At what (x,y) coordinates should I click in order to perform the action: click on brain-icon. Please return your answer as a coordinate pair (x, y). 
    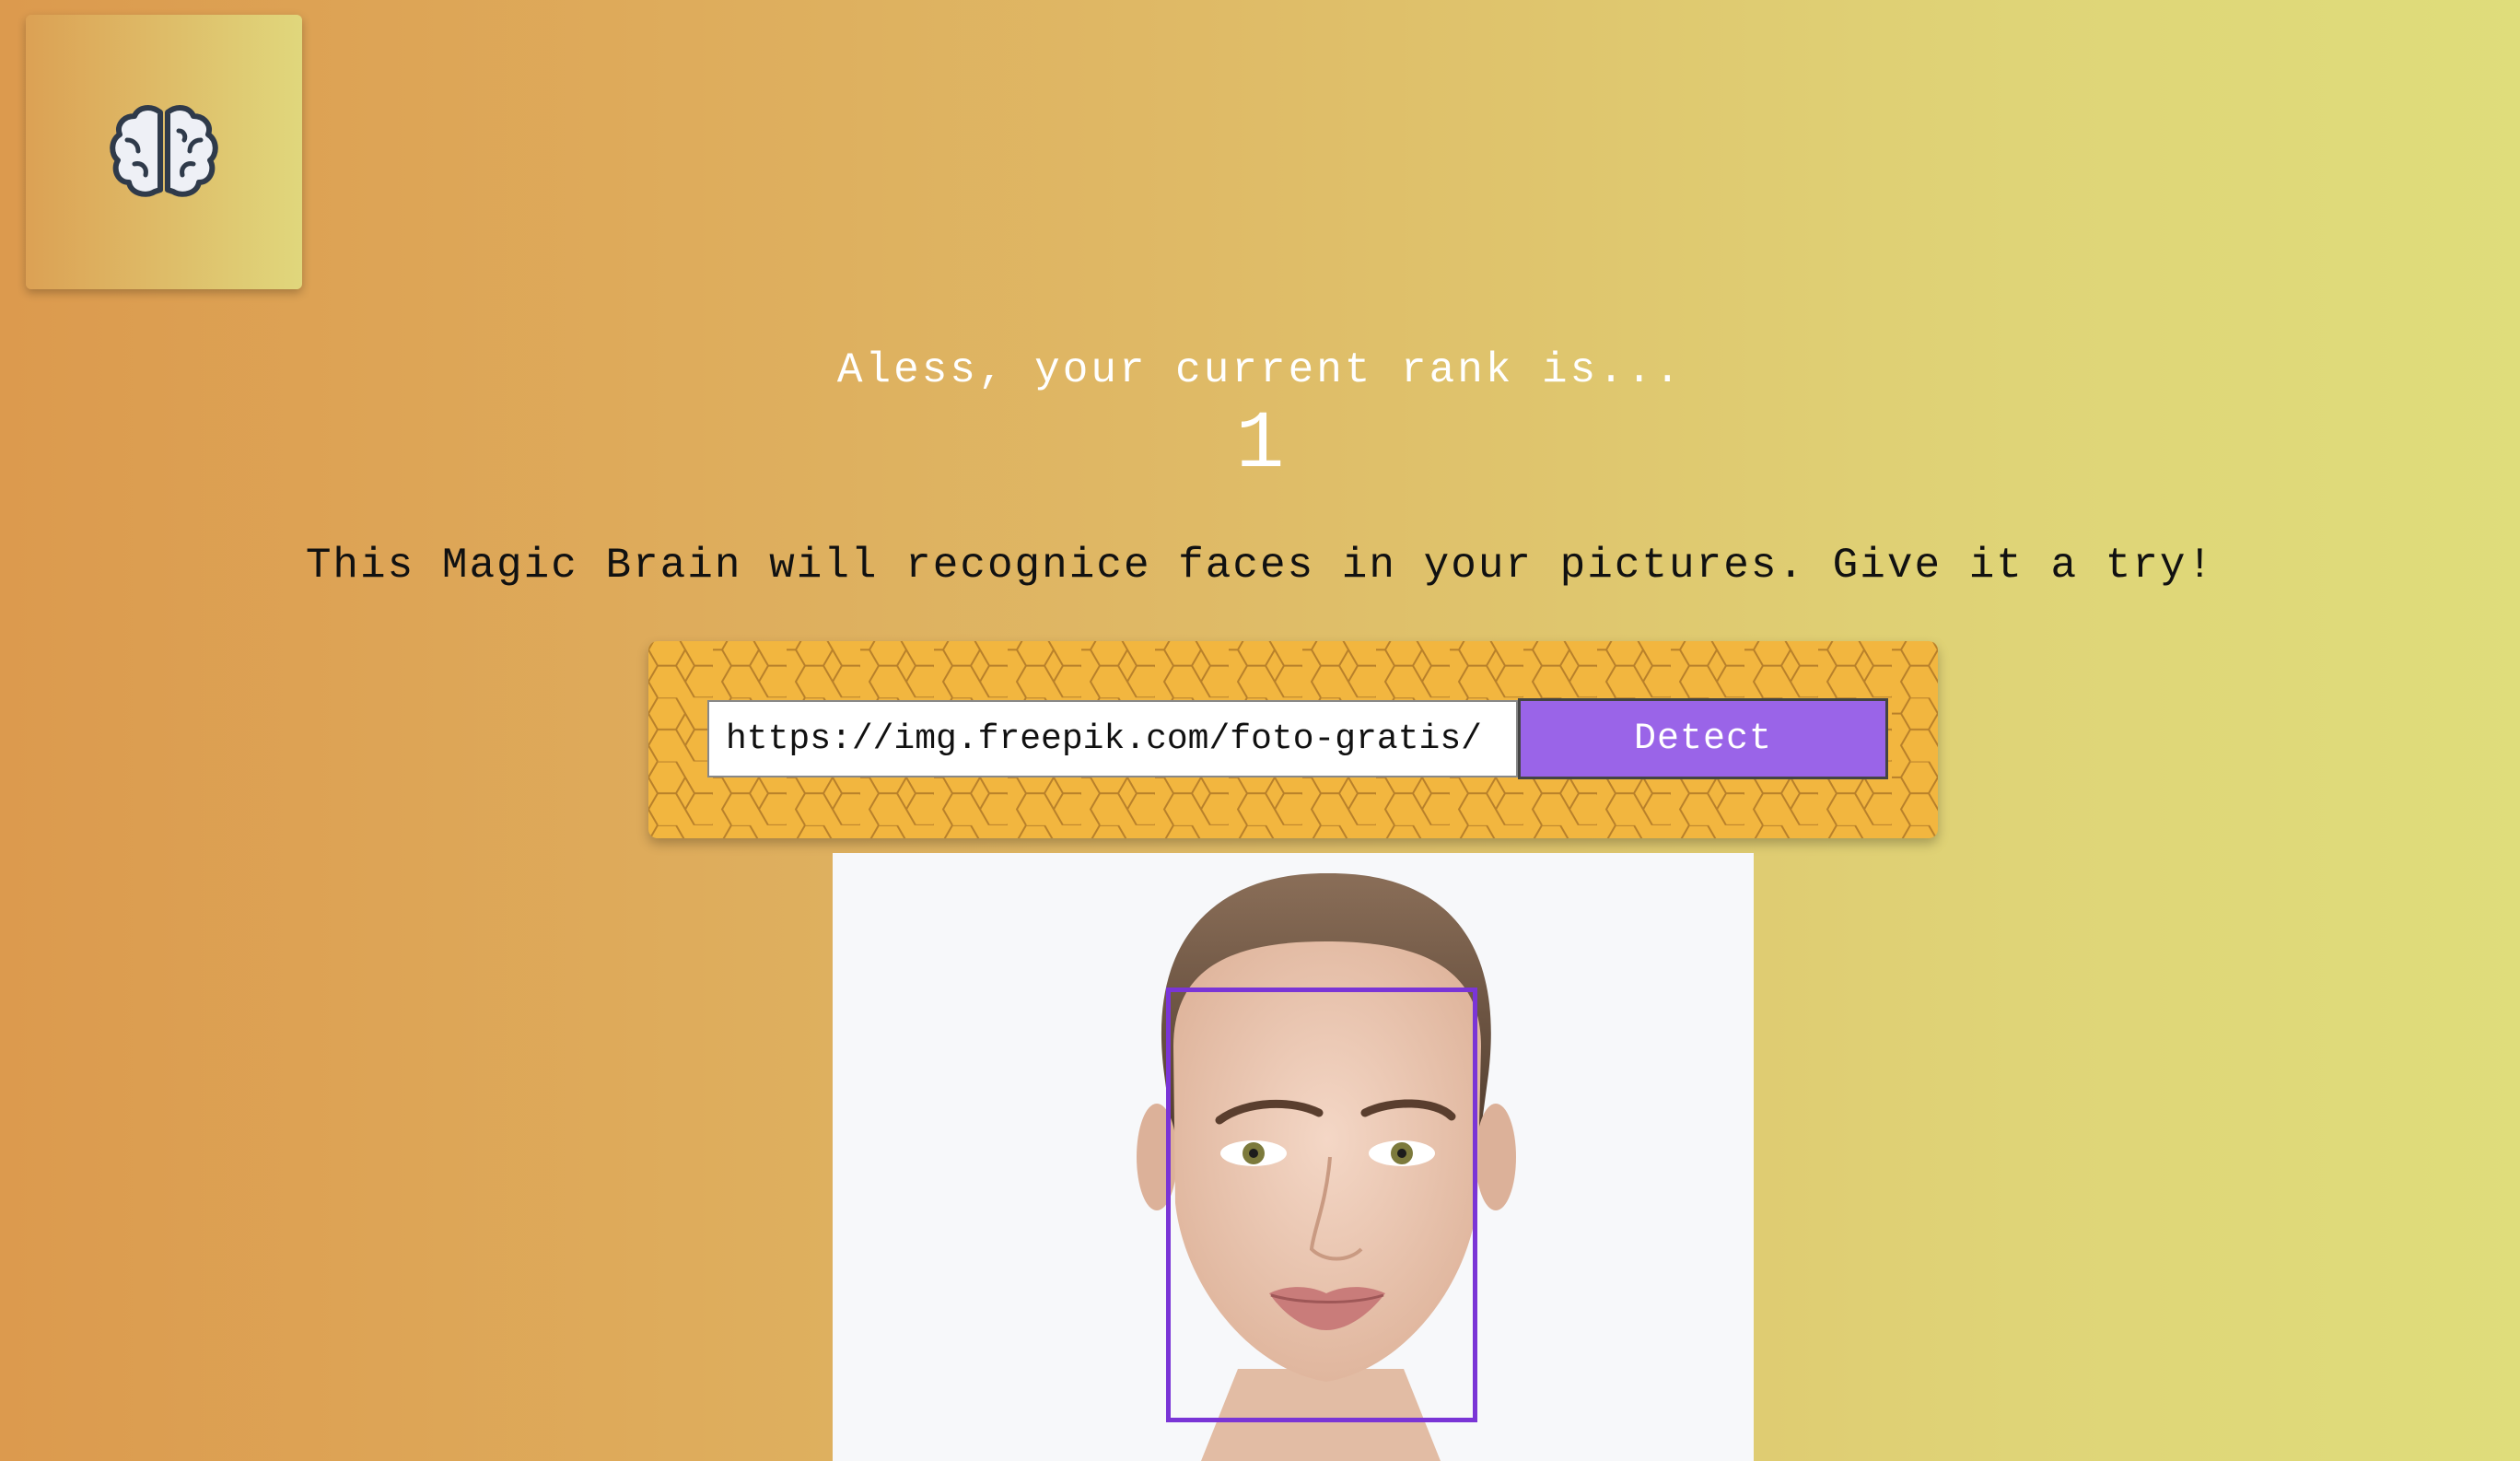
    Looking at the image, I should click on (164, 151).